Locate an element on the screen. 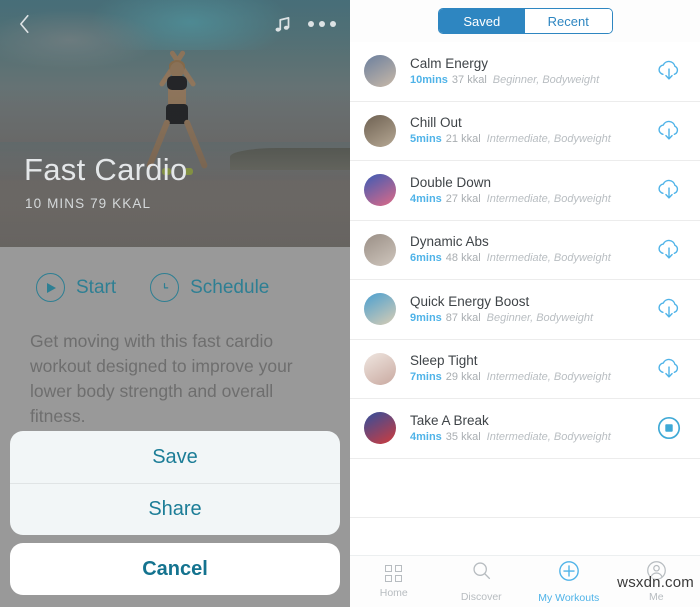 The image size is (700, 607). workout-duration: 5mins is located at coordinates (426, 139).